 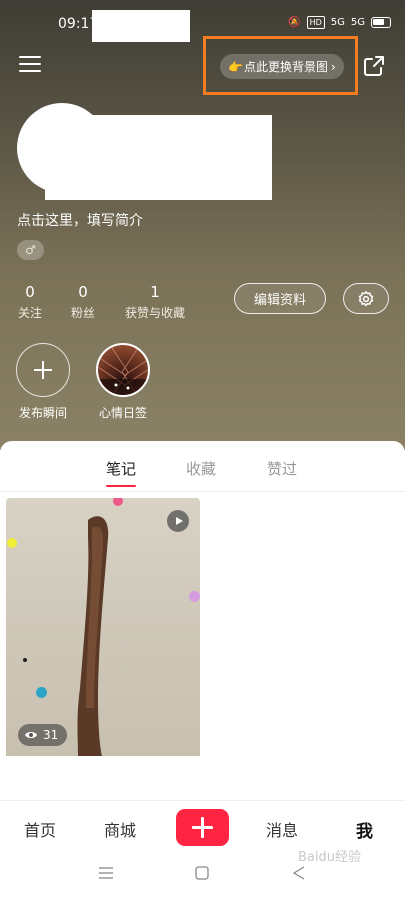 I want to click on note-image, so click(x=93, y=636).